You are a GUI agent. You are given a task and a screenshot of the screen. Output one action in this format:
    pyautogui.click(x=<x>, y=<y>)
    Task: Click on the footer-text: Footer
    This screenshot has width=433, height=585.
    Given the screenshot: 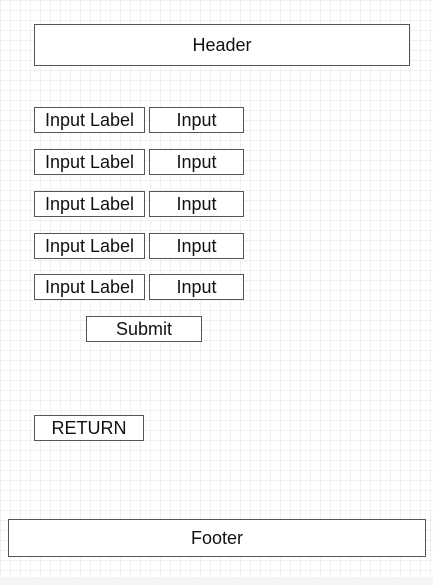 What is the action you would take?
    pyautogui.click(x=217, y=538)
    